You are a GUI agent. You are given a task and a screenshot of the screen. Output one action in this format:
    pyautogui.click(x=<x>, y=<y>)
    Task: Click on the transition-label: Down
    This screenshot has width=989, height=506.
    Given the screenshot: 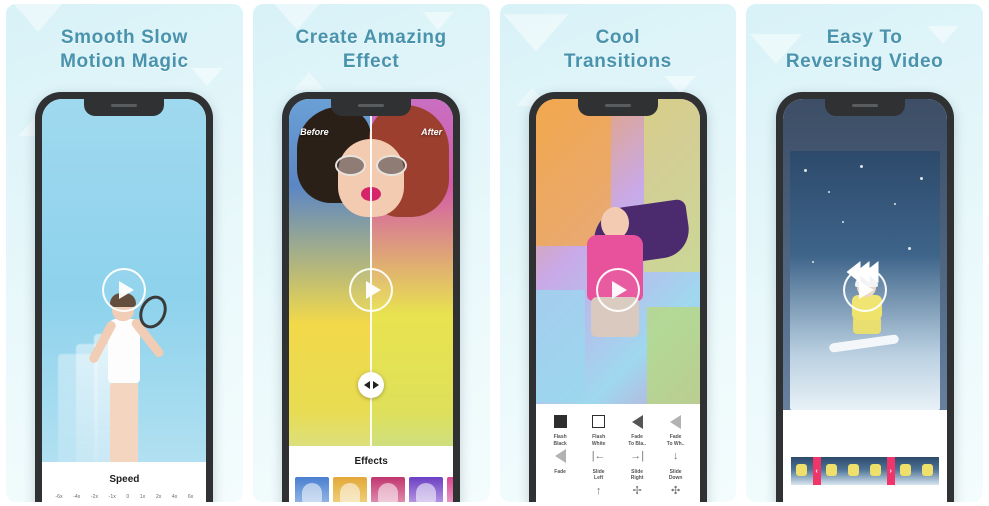 What is the action you would take?
    pyautogui.click(x=675, y=478)
    